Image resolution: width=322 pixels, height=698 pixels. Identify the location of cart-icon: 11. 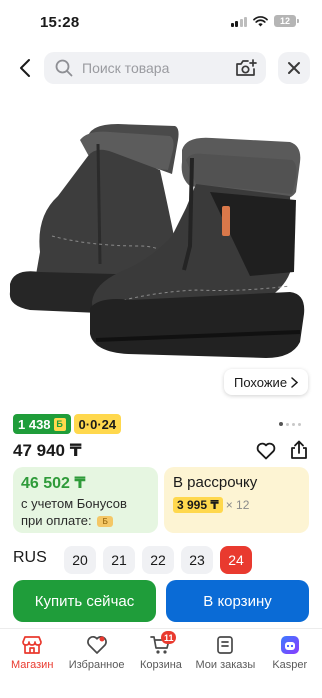
(163, 643).